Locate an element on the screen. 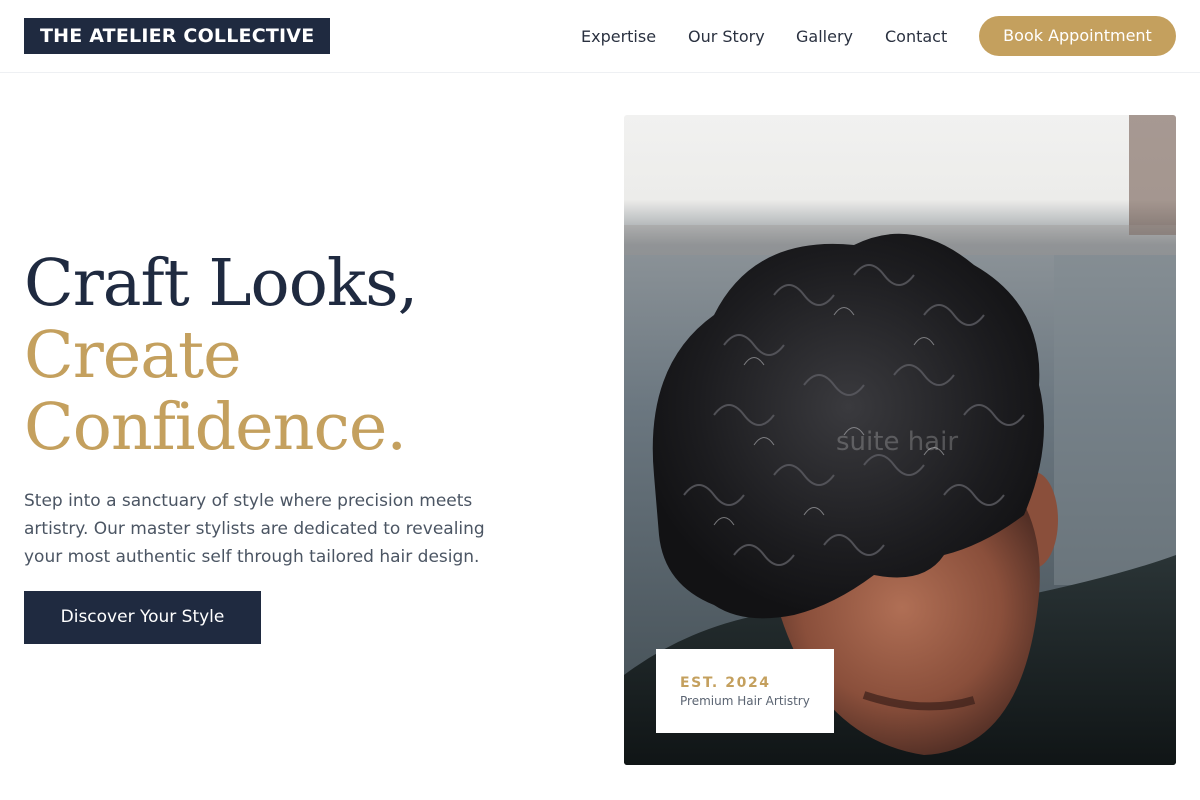 This screenshot has height=800, width=1200. nav-expertise-link: Expertise is located at coordinates (618, 36).